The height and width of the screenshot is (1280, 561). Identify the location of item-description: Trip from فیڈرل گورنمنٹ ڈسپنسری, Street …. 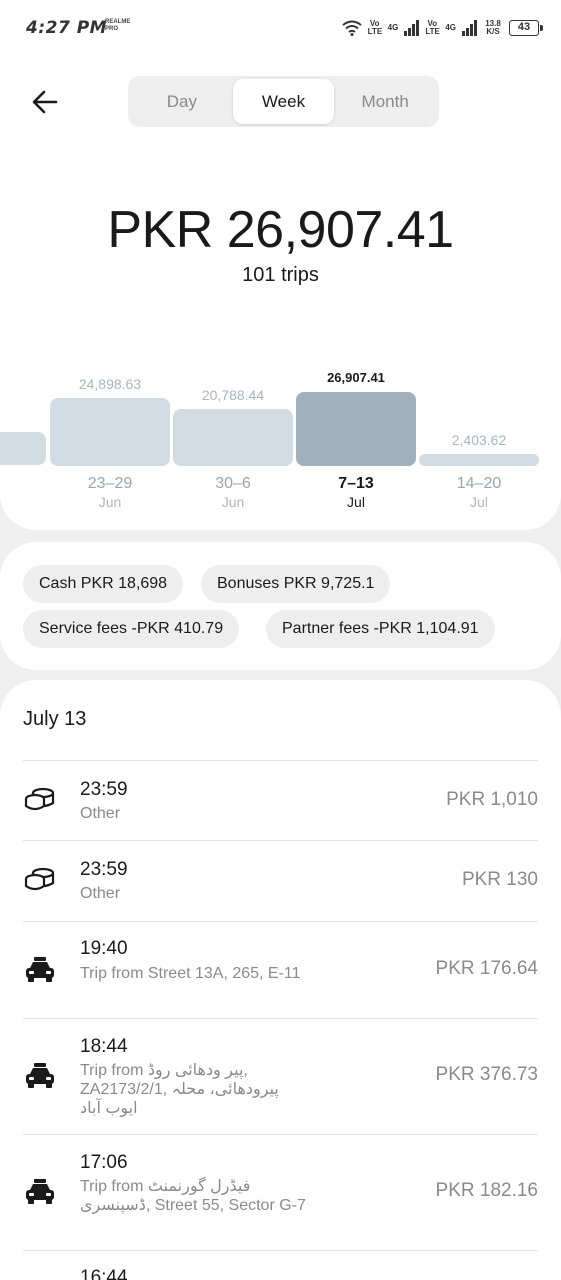
(193, 1196).